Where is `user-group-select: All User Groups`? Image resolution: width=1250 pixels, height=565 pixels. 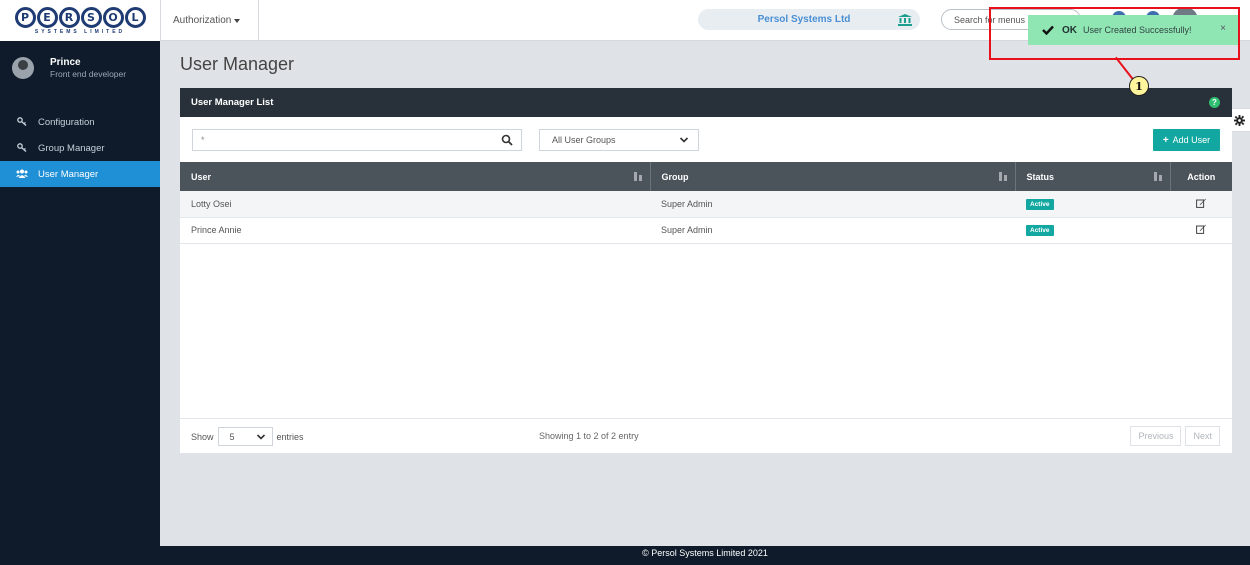 user-group-select: All User Groups is located at coordinates (619, 140).